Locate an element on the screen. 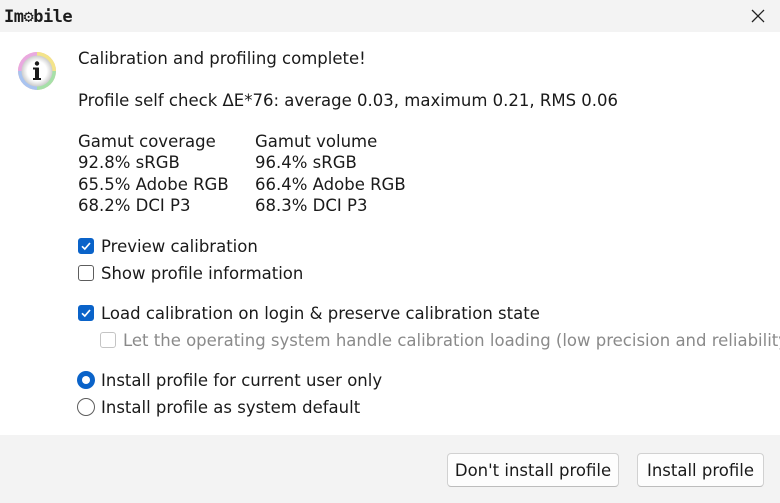  logo-text: Im⚙bile is located at coordinates (38, 17).